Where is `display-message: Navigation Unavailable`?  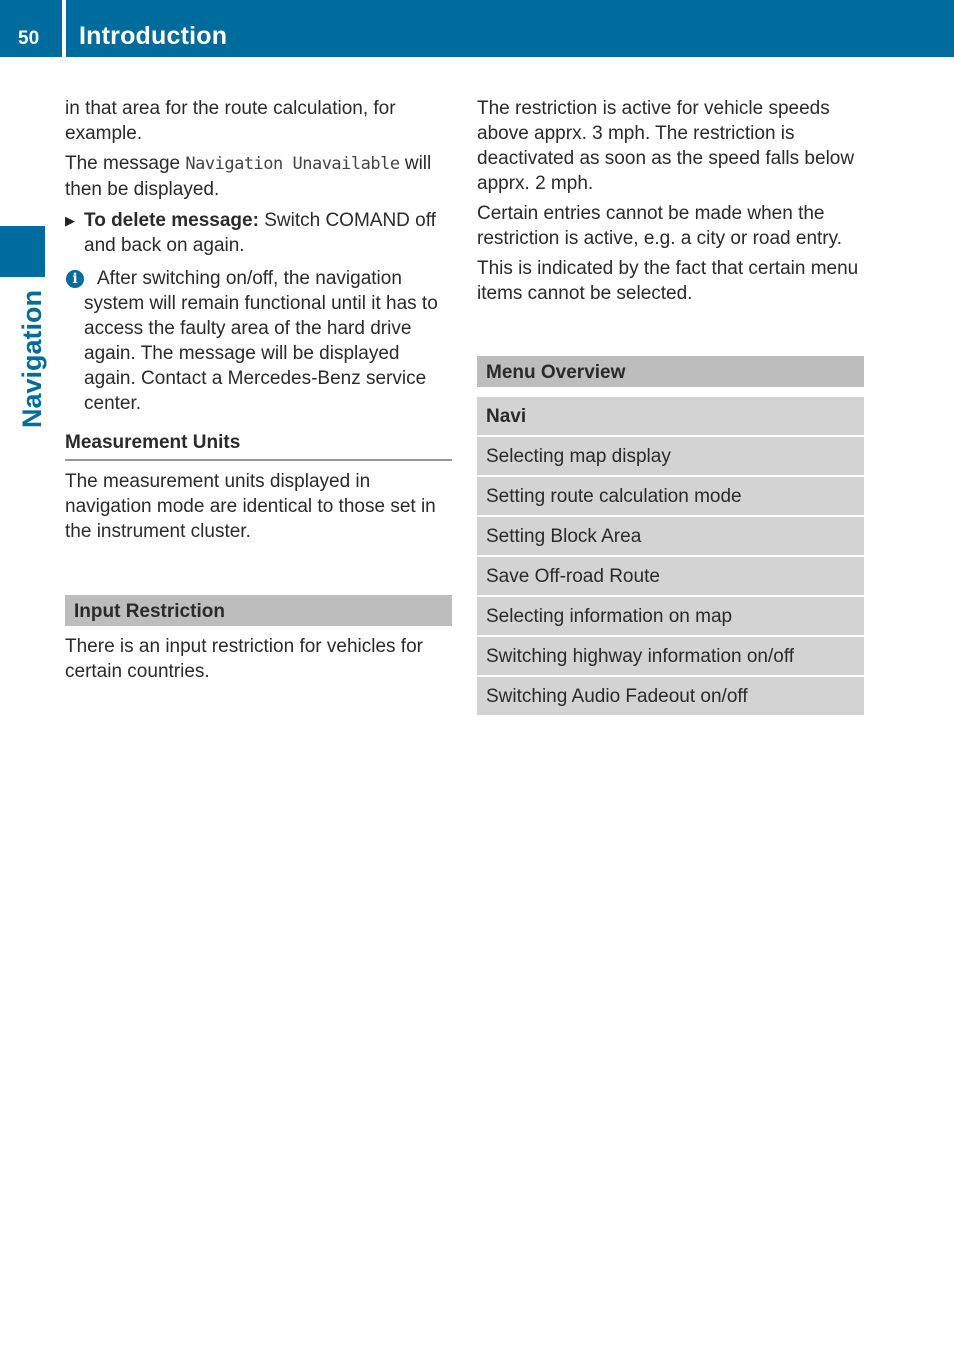 display-message: Navigation Unavailable is located at coordinates (292, 164).